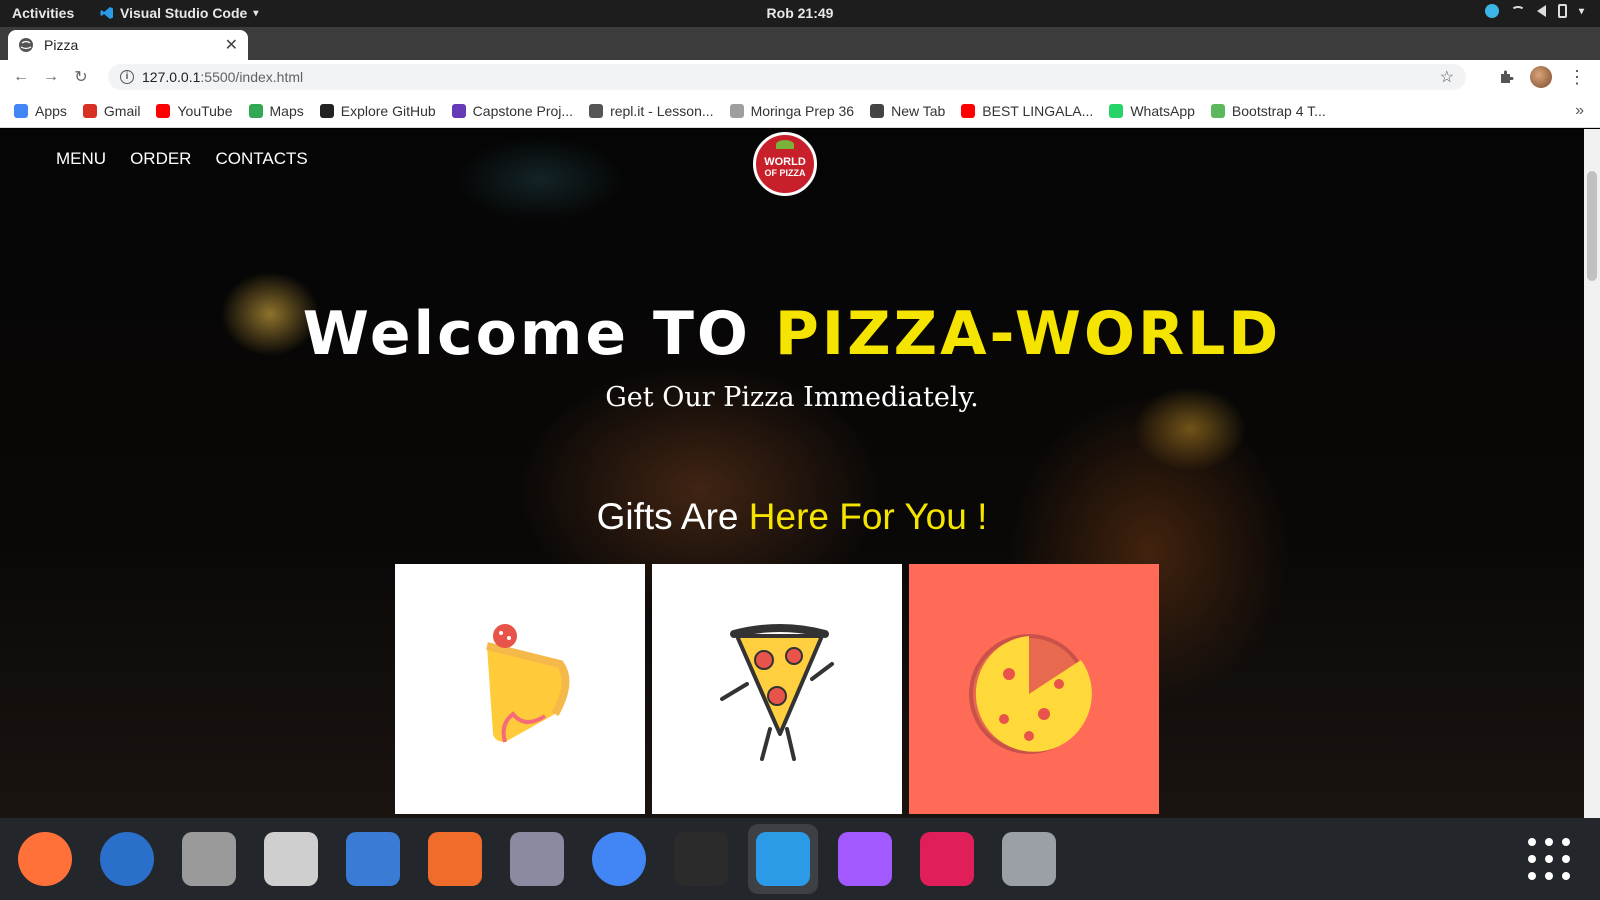 This screenshot has height=900, width=1600. What do you see at coordinates (89, 110) in the screenshot?
I see `gmail-icon` at bounding box center [89, 110].